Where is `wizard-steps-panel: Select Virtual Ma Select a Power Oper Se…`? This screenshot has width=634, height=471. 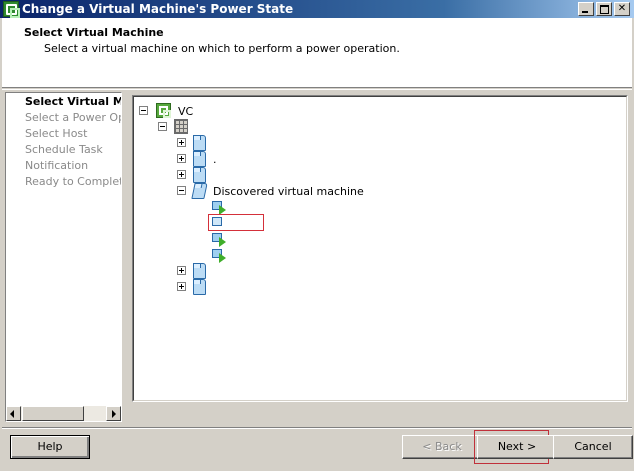 wizard-steps-panel: Select Virtual Ma Select a Power Oper Se… is located at coordinates (63, 257).